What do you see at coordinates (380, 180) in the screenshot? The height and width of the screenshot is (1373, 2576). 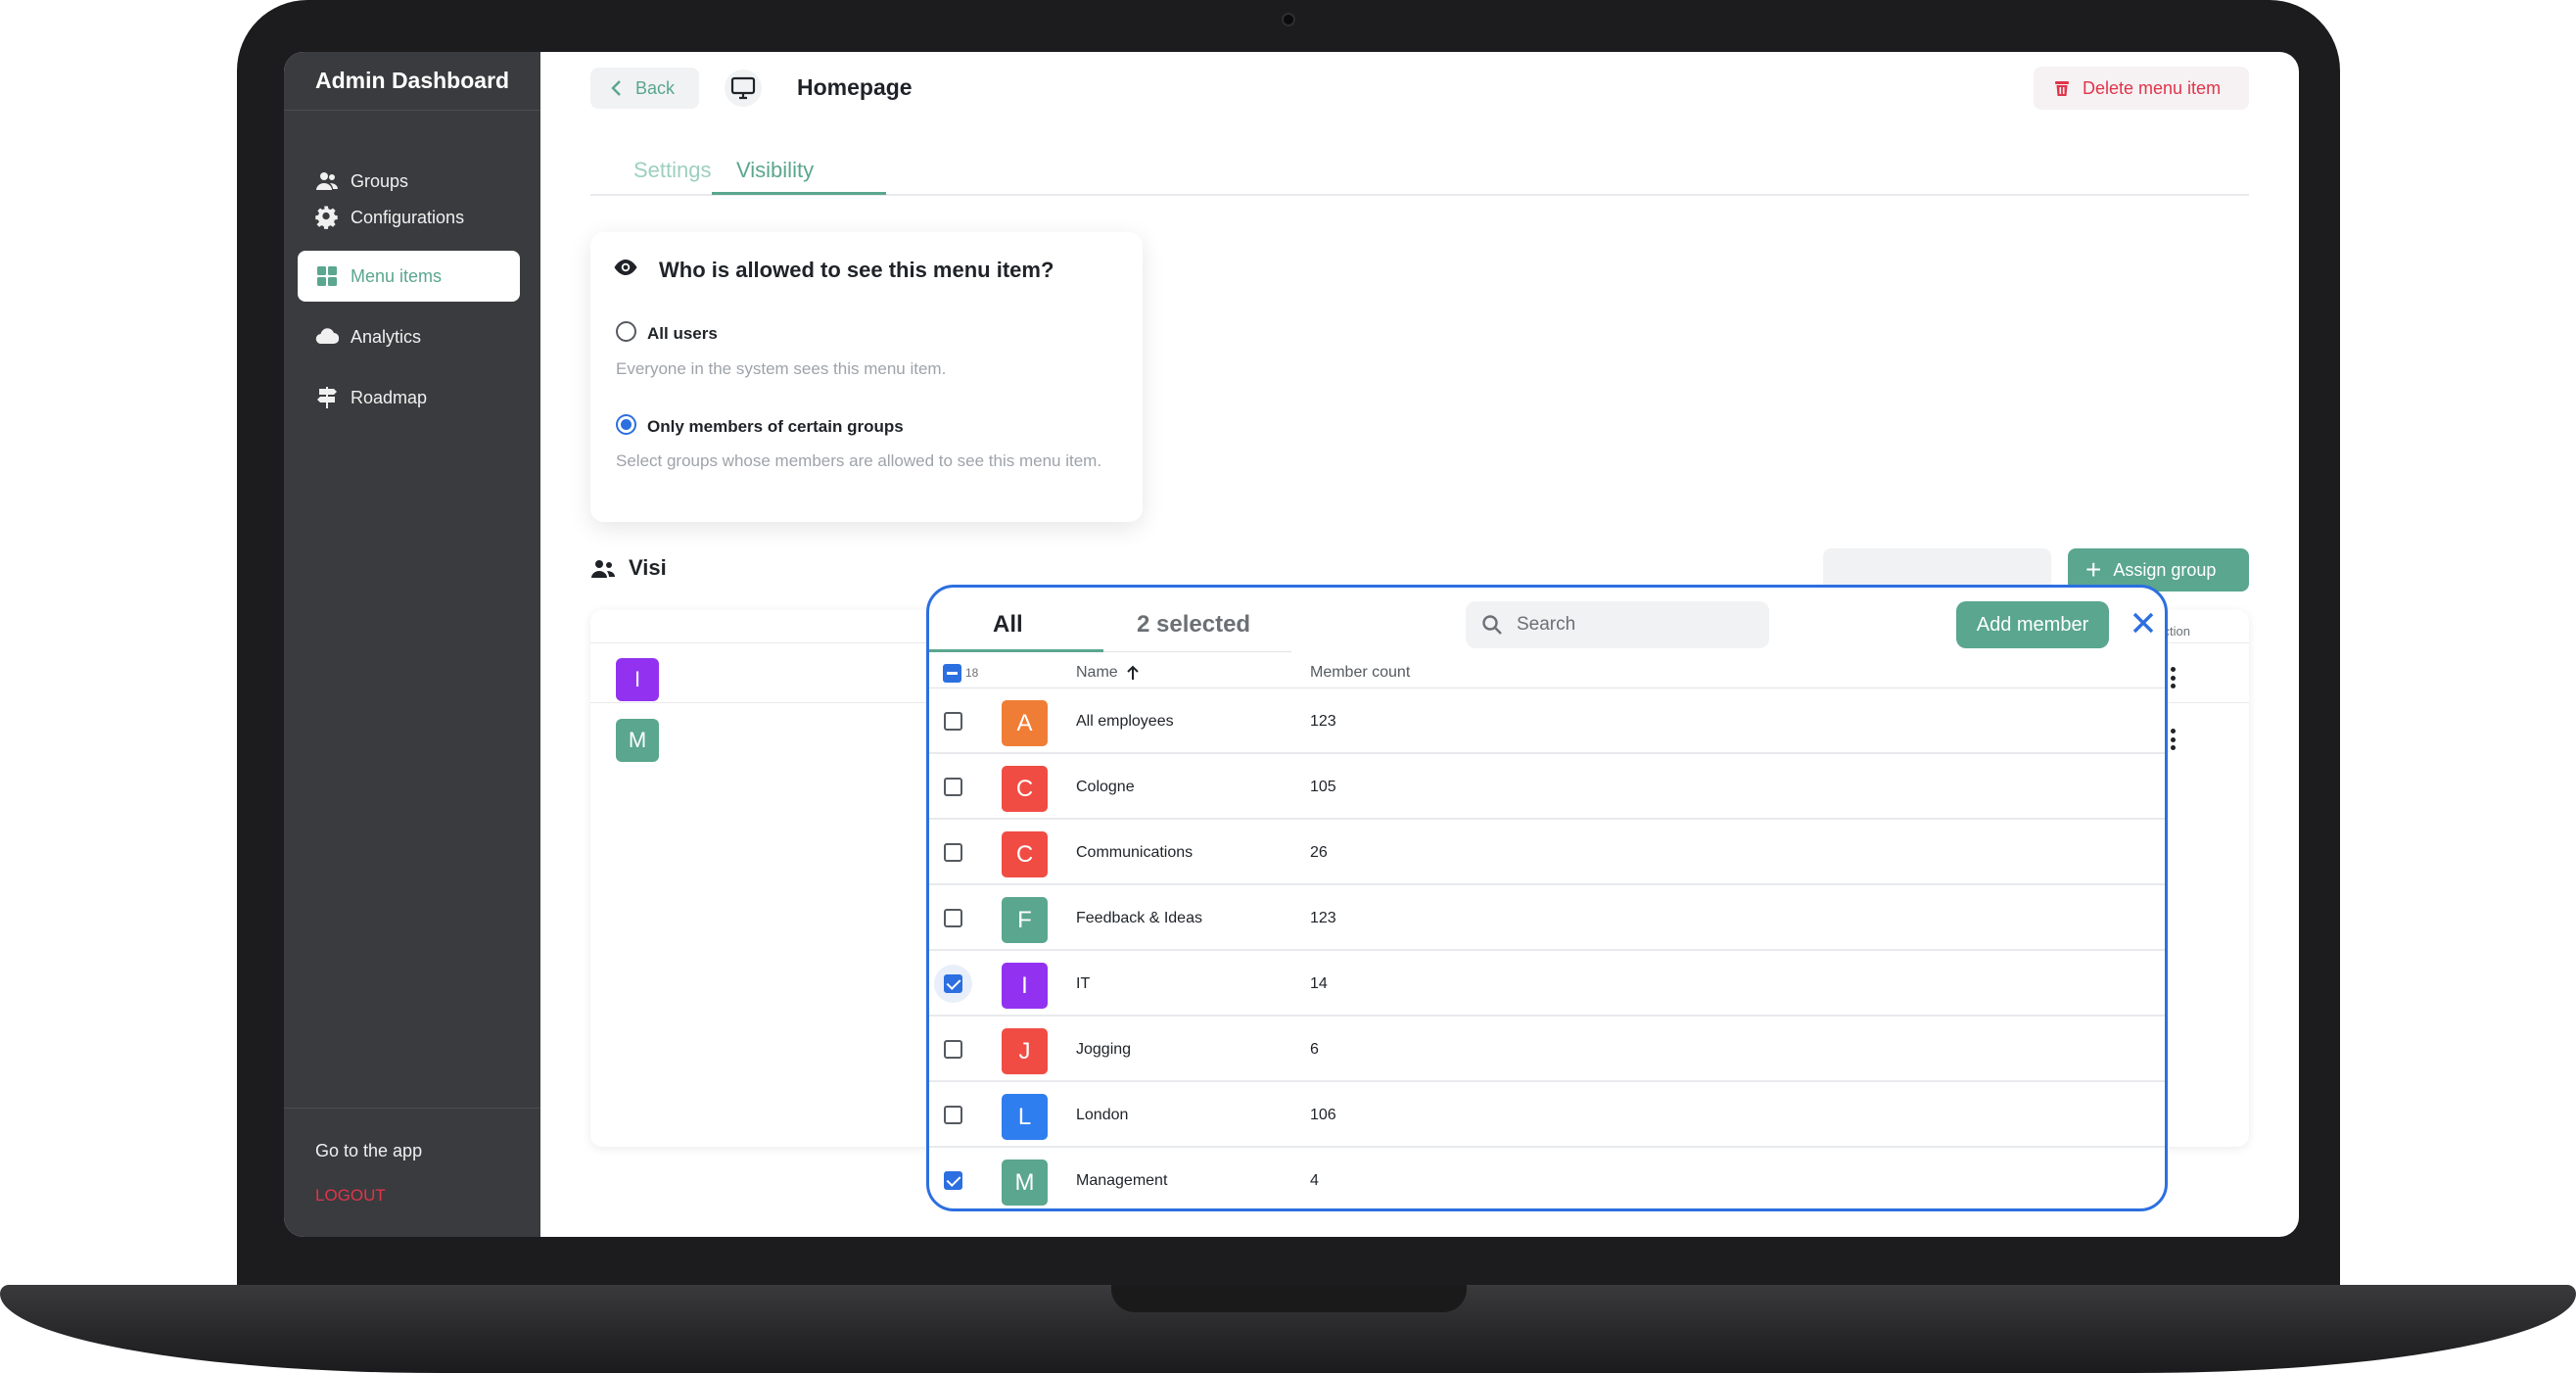 I see `sidebar-item-label: Groups` at bounding box center [380, 180].